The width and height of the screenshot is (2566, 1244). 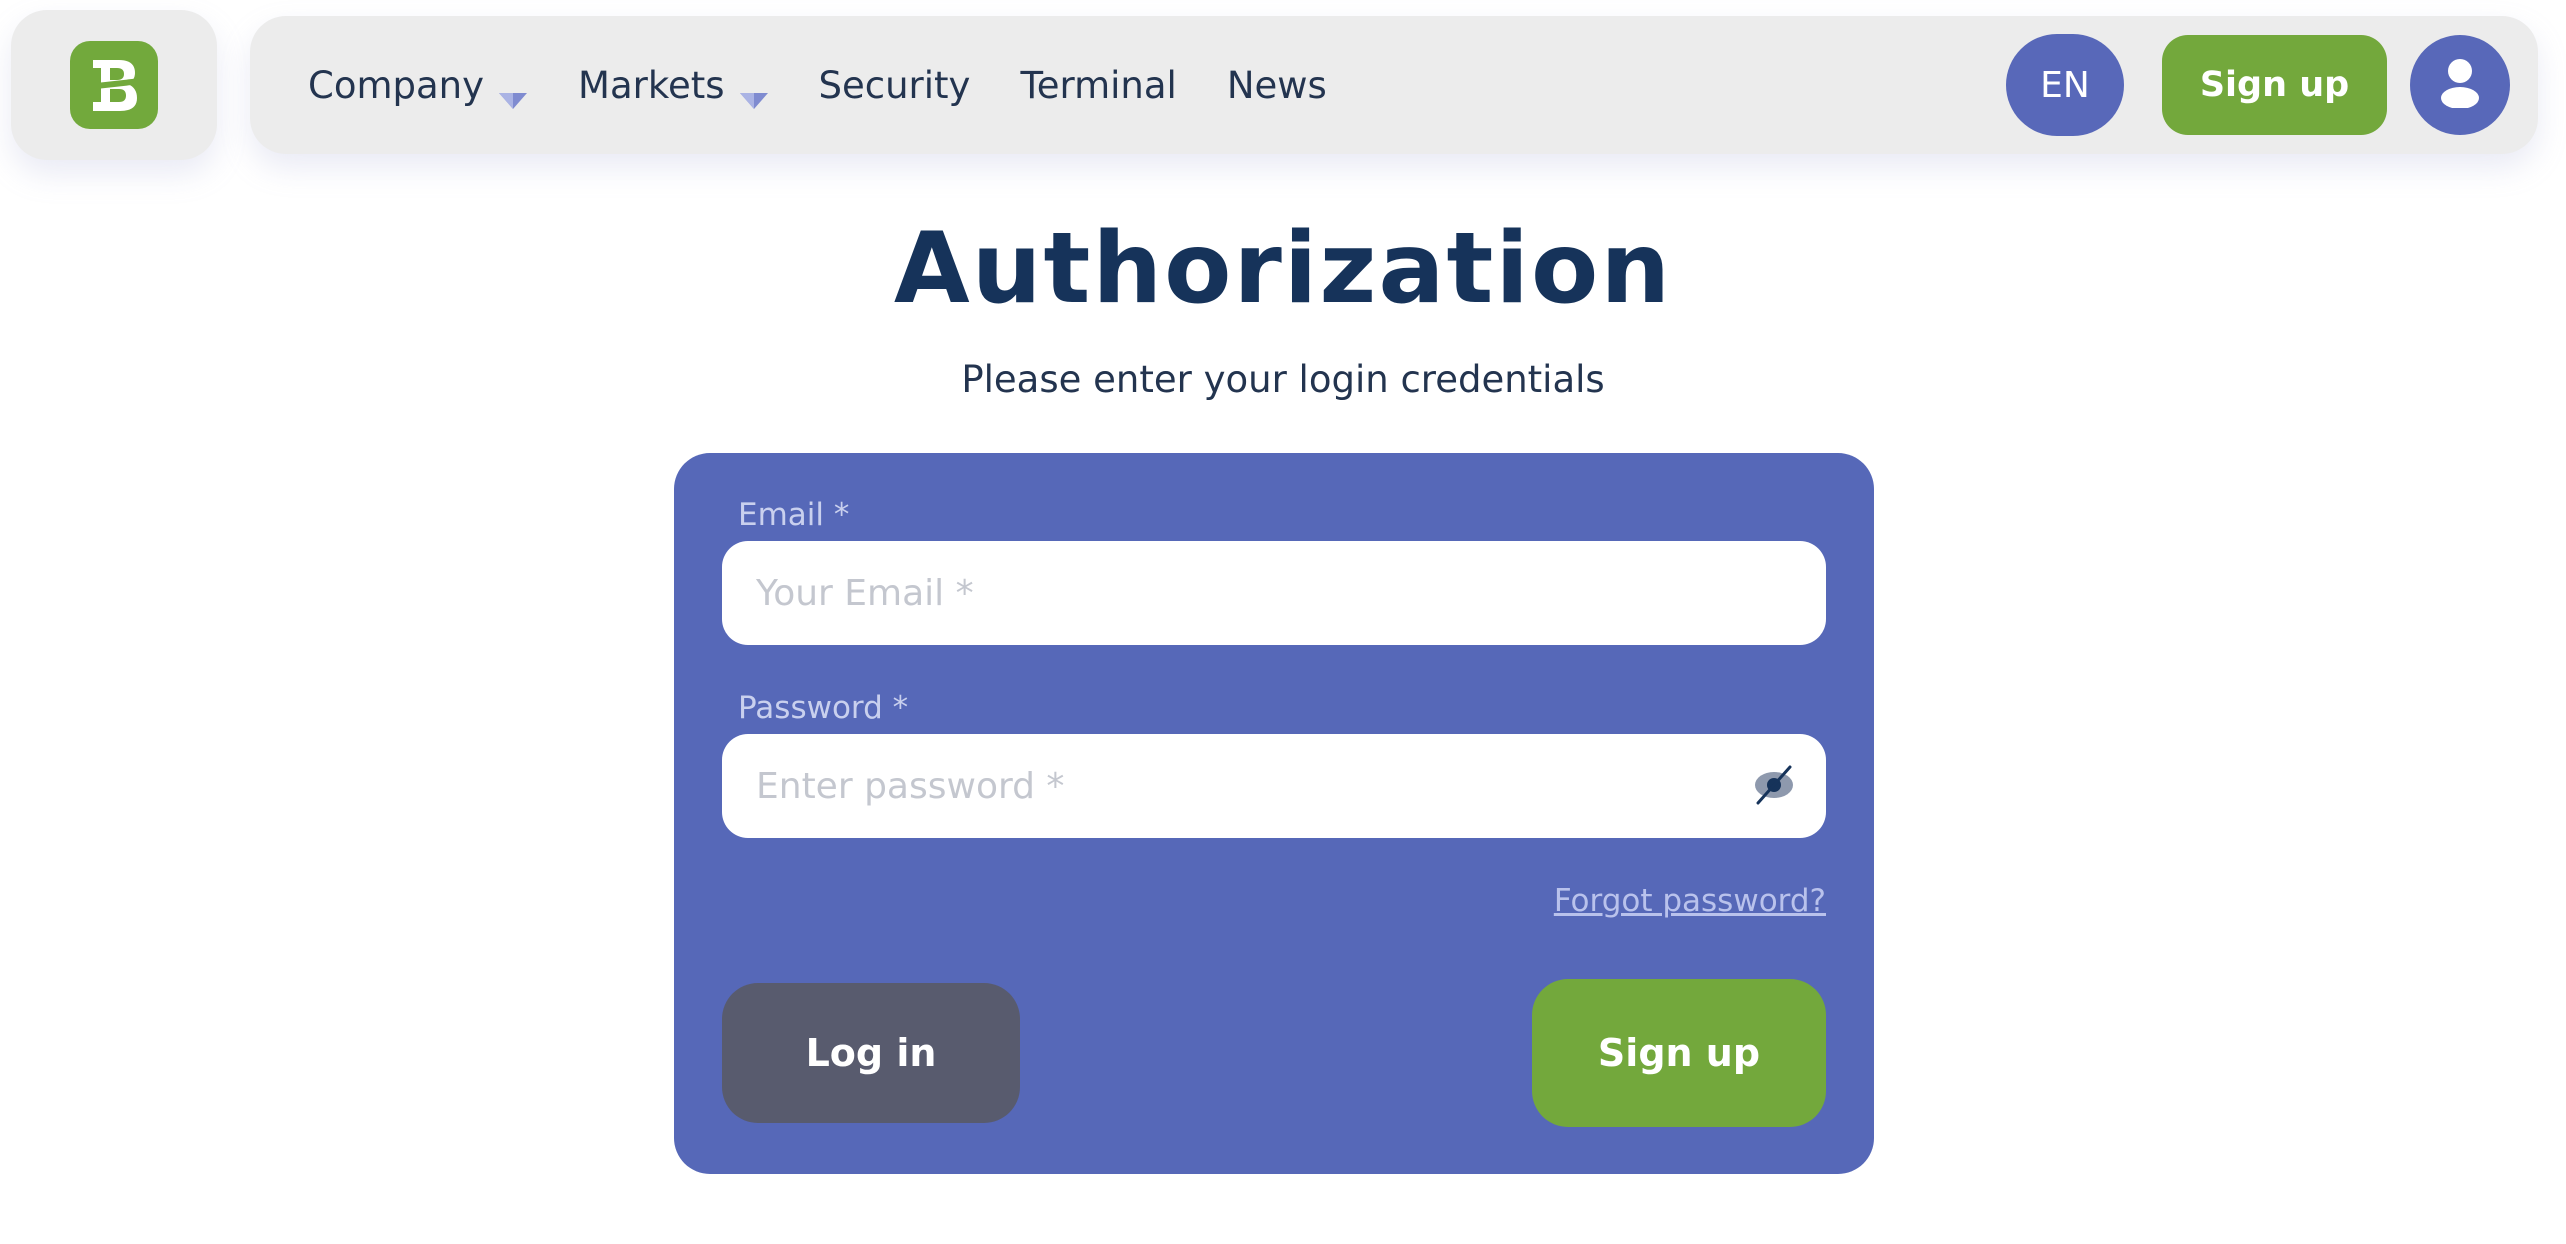 I want to click on nav-item-label: Terminal, so click(x=1098, y=85).